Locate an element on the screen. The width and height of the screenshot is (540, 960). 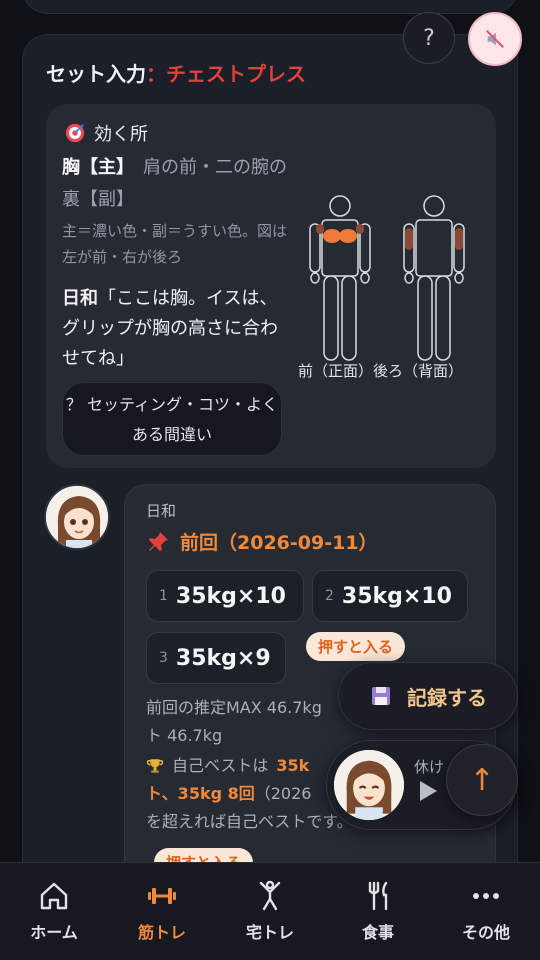
hiyori-avatar is located at coordinates (77, 517).